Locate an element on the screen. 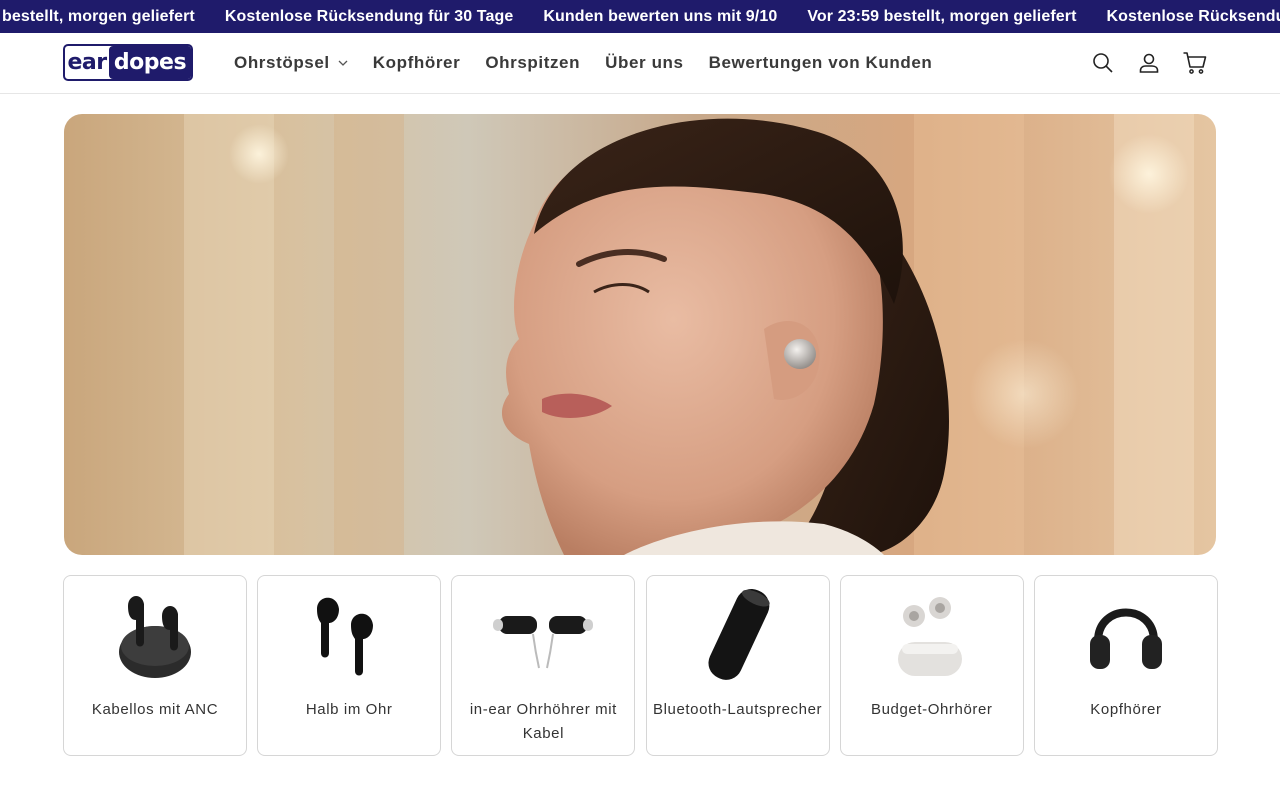  headphones-icon is located at coordinates (1125, 638).